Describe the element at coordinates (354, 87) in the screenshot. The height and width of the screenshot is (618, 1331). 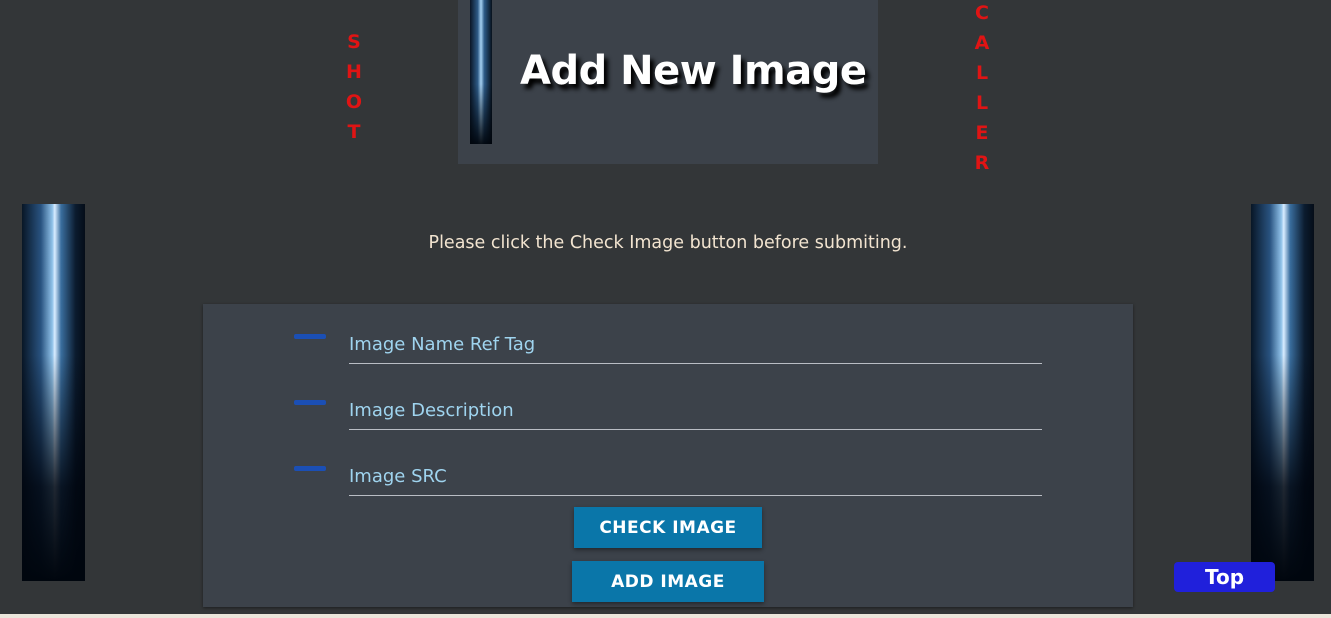
I see `shot-vertical-text: S H O T` at that location.